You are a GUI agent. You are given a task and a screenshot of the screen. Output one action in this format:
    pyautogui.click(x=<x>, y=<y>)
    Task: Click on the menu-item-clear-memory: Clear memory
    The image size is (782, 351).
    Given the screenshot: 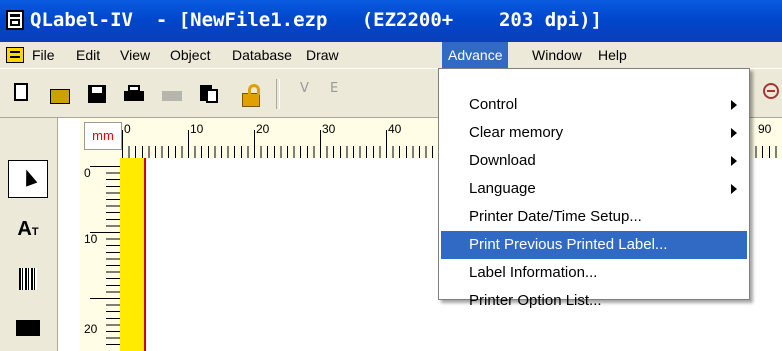 What is the action you would take?
    pyautogui.click(x=594, y=133)
    